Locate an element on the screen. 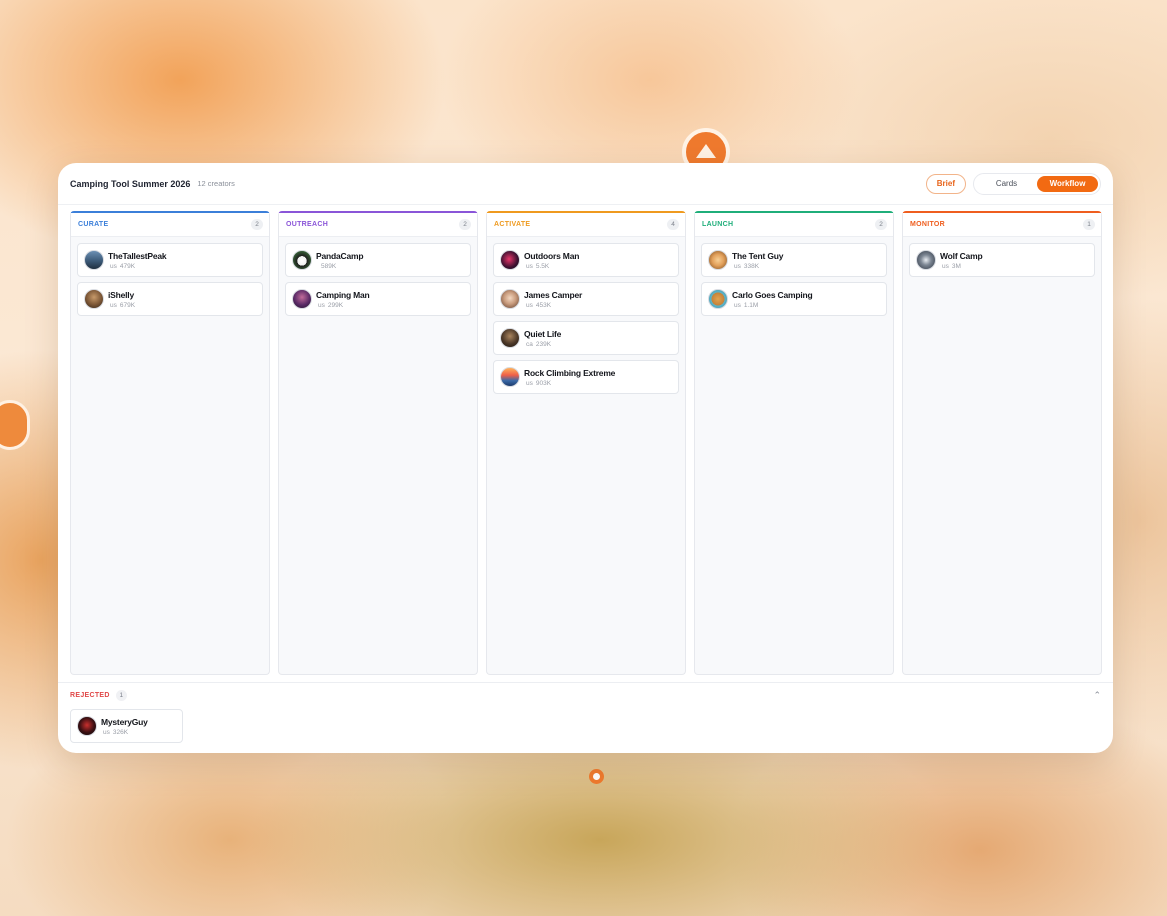 The width and height of the screenshot is (1167, 916). brief-button: Brief is located at coordinates (945, 183).